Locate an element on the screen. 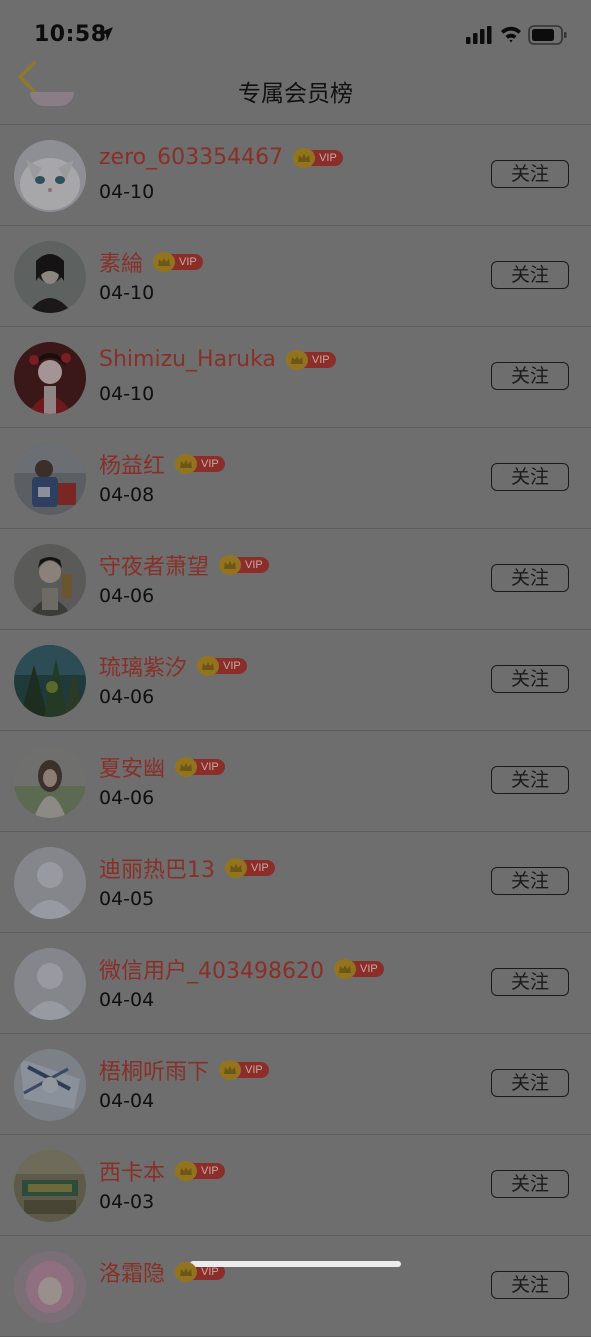  username-line: 微信用户_403498620 VIP is located at coordinates (241, 969).